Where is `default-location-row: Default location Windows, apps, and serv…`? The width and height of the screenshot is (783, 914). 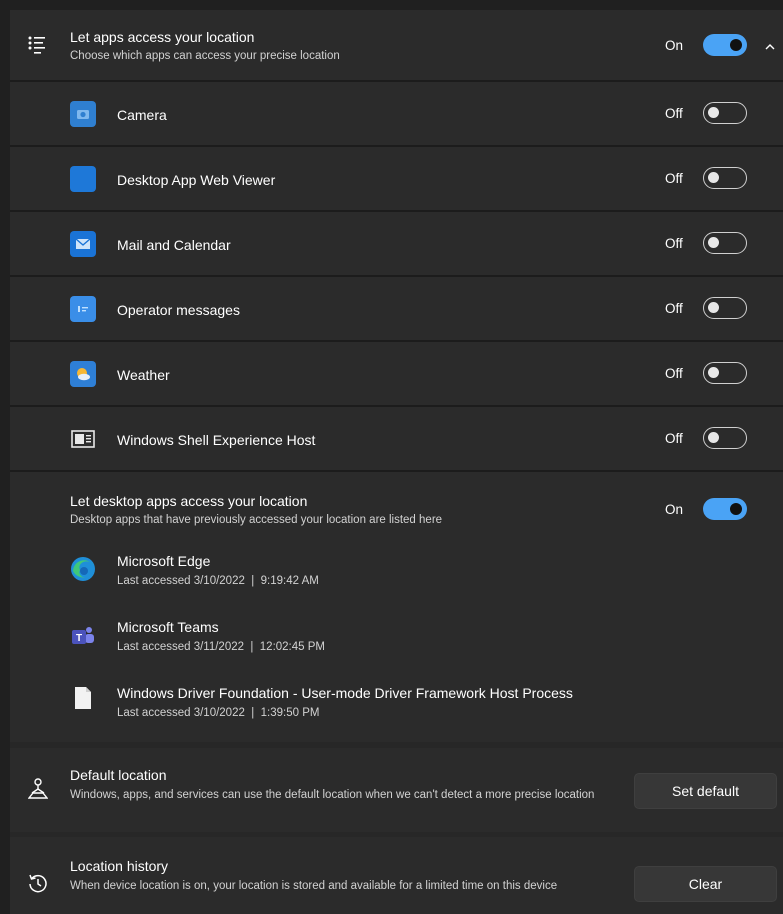 default-location-row: Default location Windows, apps, and serv… is located at coordinates (396, 790).